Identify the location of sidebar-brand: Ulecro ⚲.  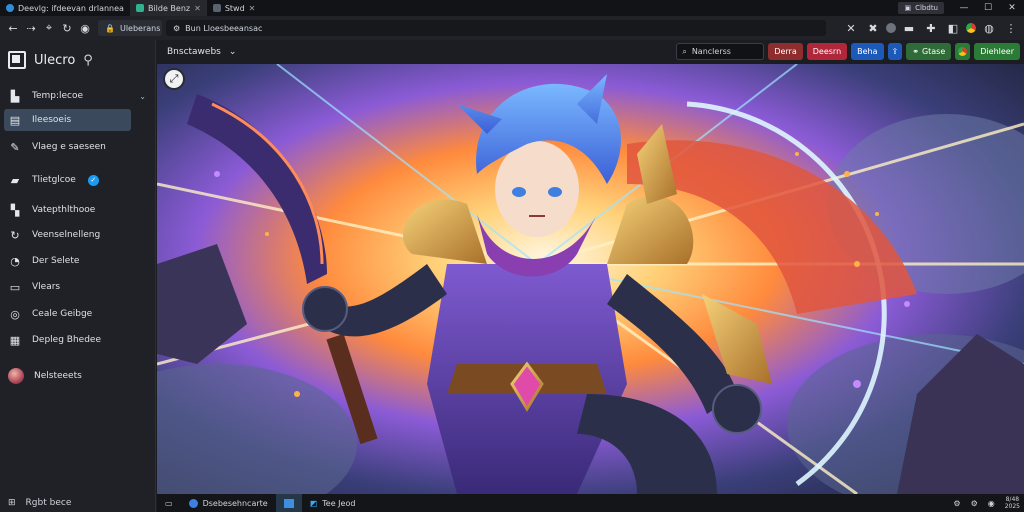
(77, 60).